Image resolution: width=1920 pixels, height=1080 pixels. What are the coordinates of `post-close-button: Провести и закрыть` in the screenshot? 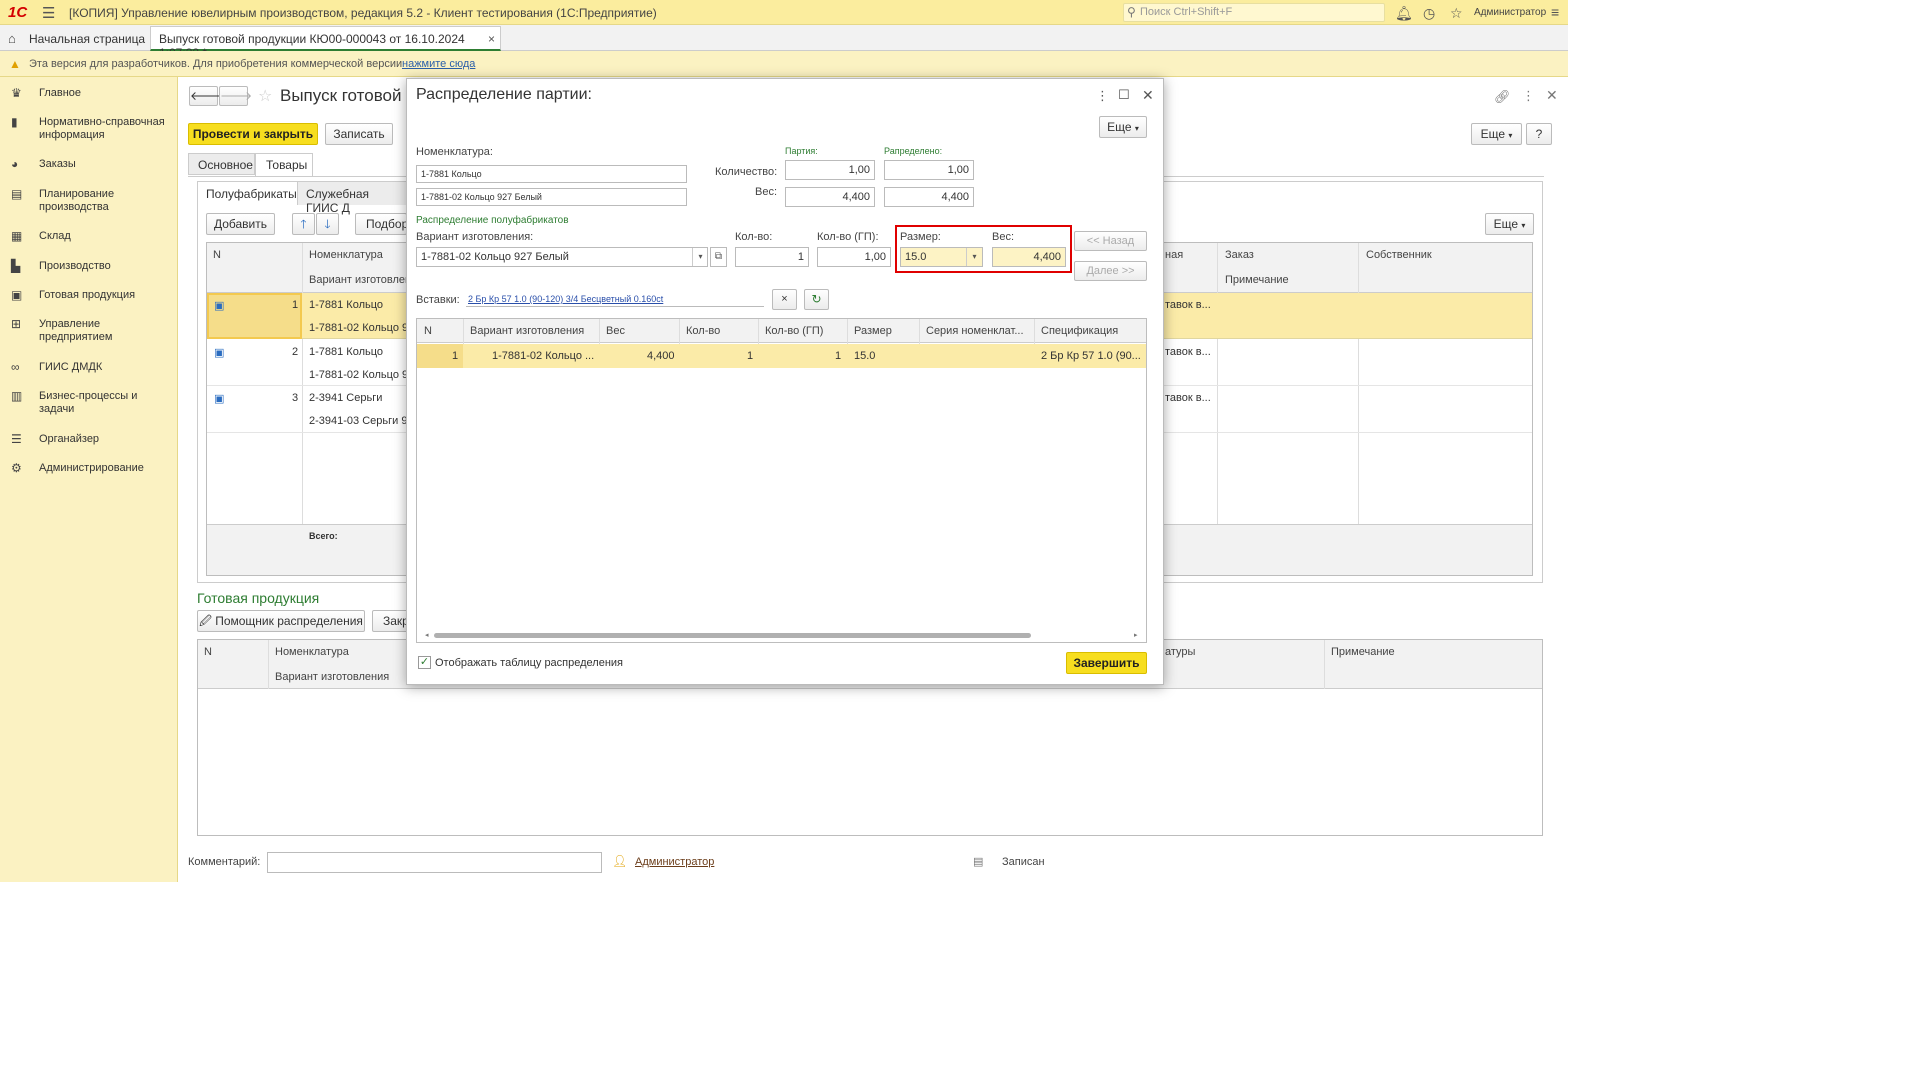 It's located at (253, 134).